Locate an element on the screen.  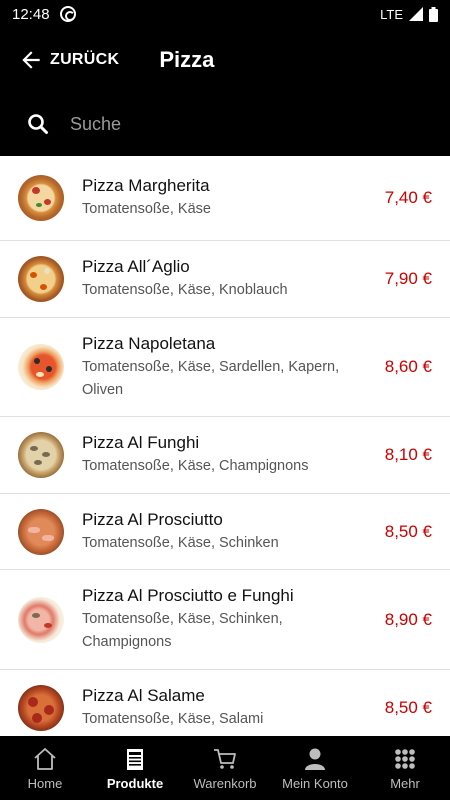
status-time: 12:48 is located at coordinates (31, 14).